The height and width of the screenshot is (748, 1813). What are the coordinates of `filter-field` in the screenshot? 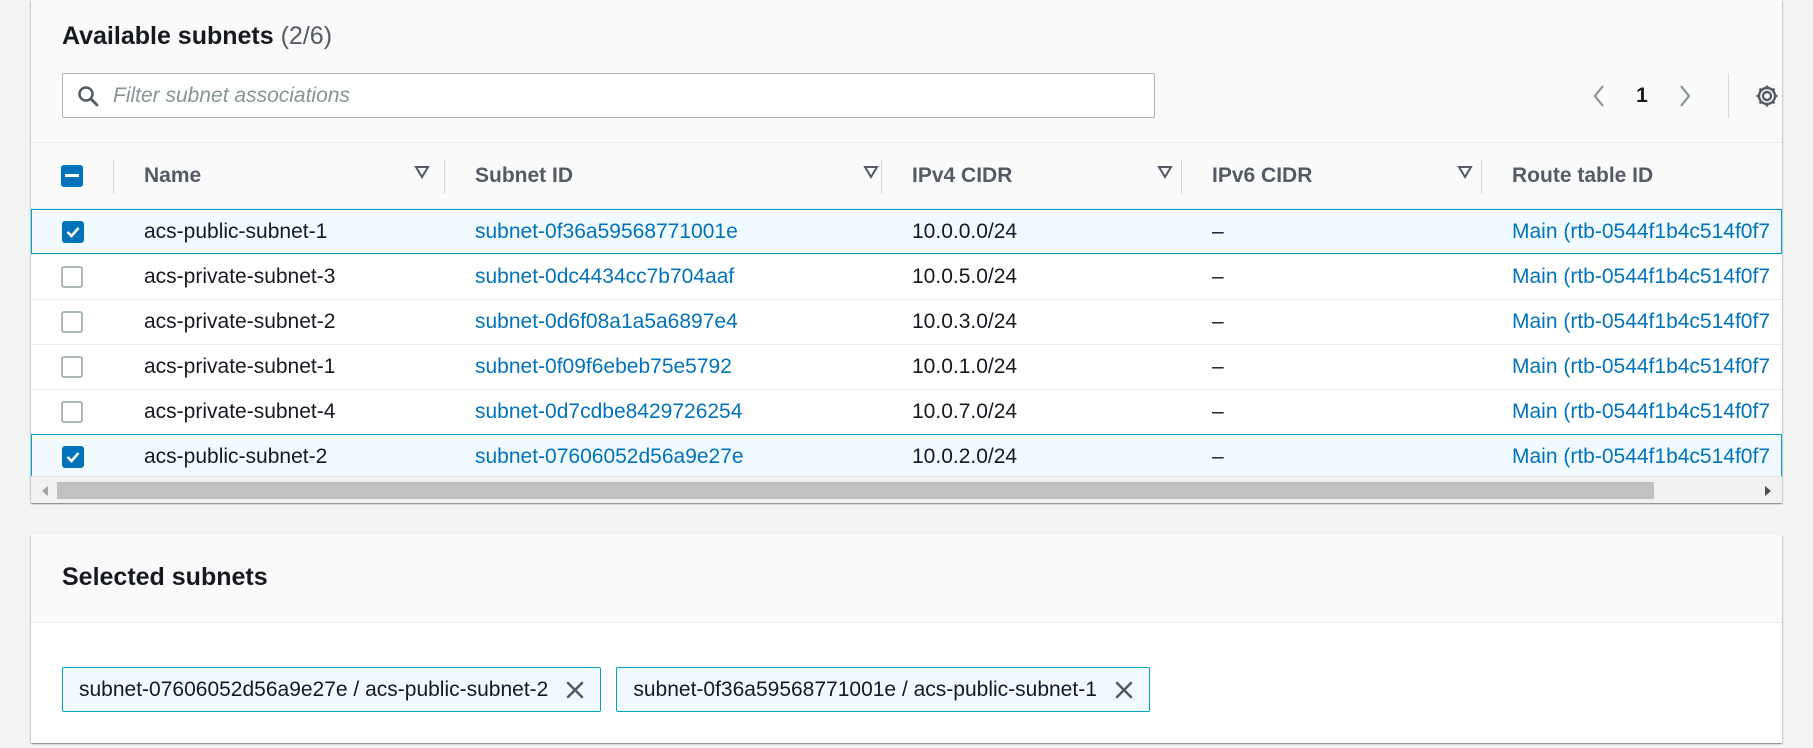 It's located at (608, 95).